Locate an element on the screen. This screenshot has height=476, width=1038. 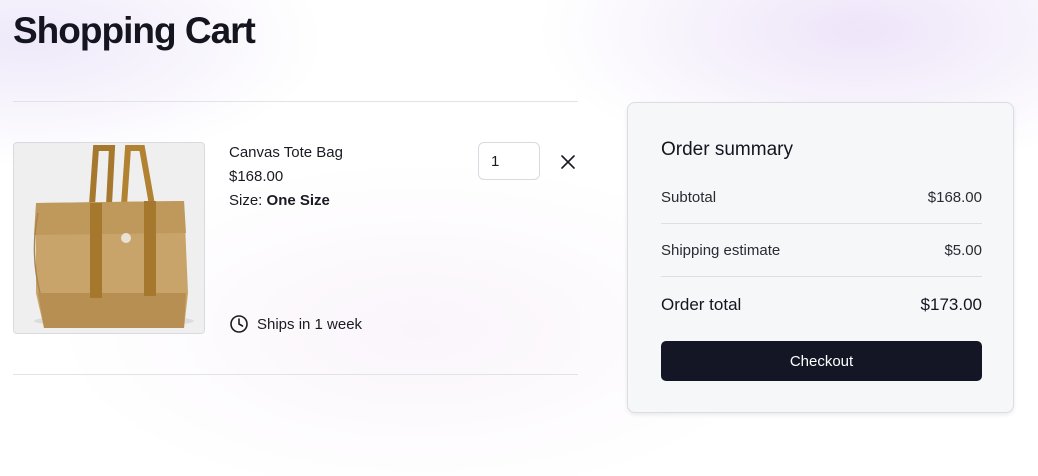
product-size-value: One Size is located at coordinates (298, 200).